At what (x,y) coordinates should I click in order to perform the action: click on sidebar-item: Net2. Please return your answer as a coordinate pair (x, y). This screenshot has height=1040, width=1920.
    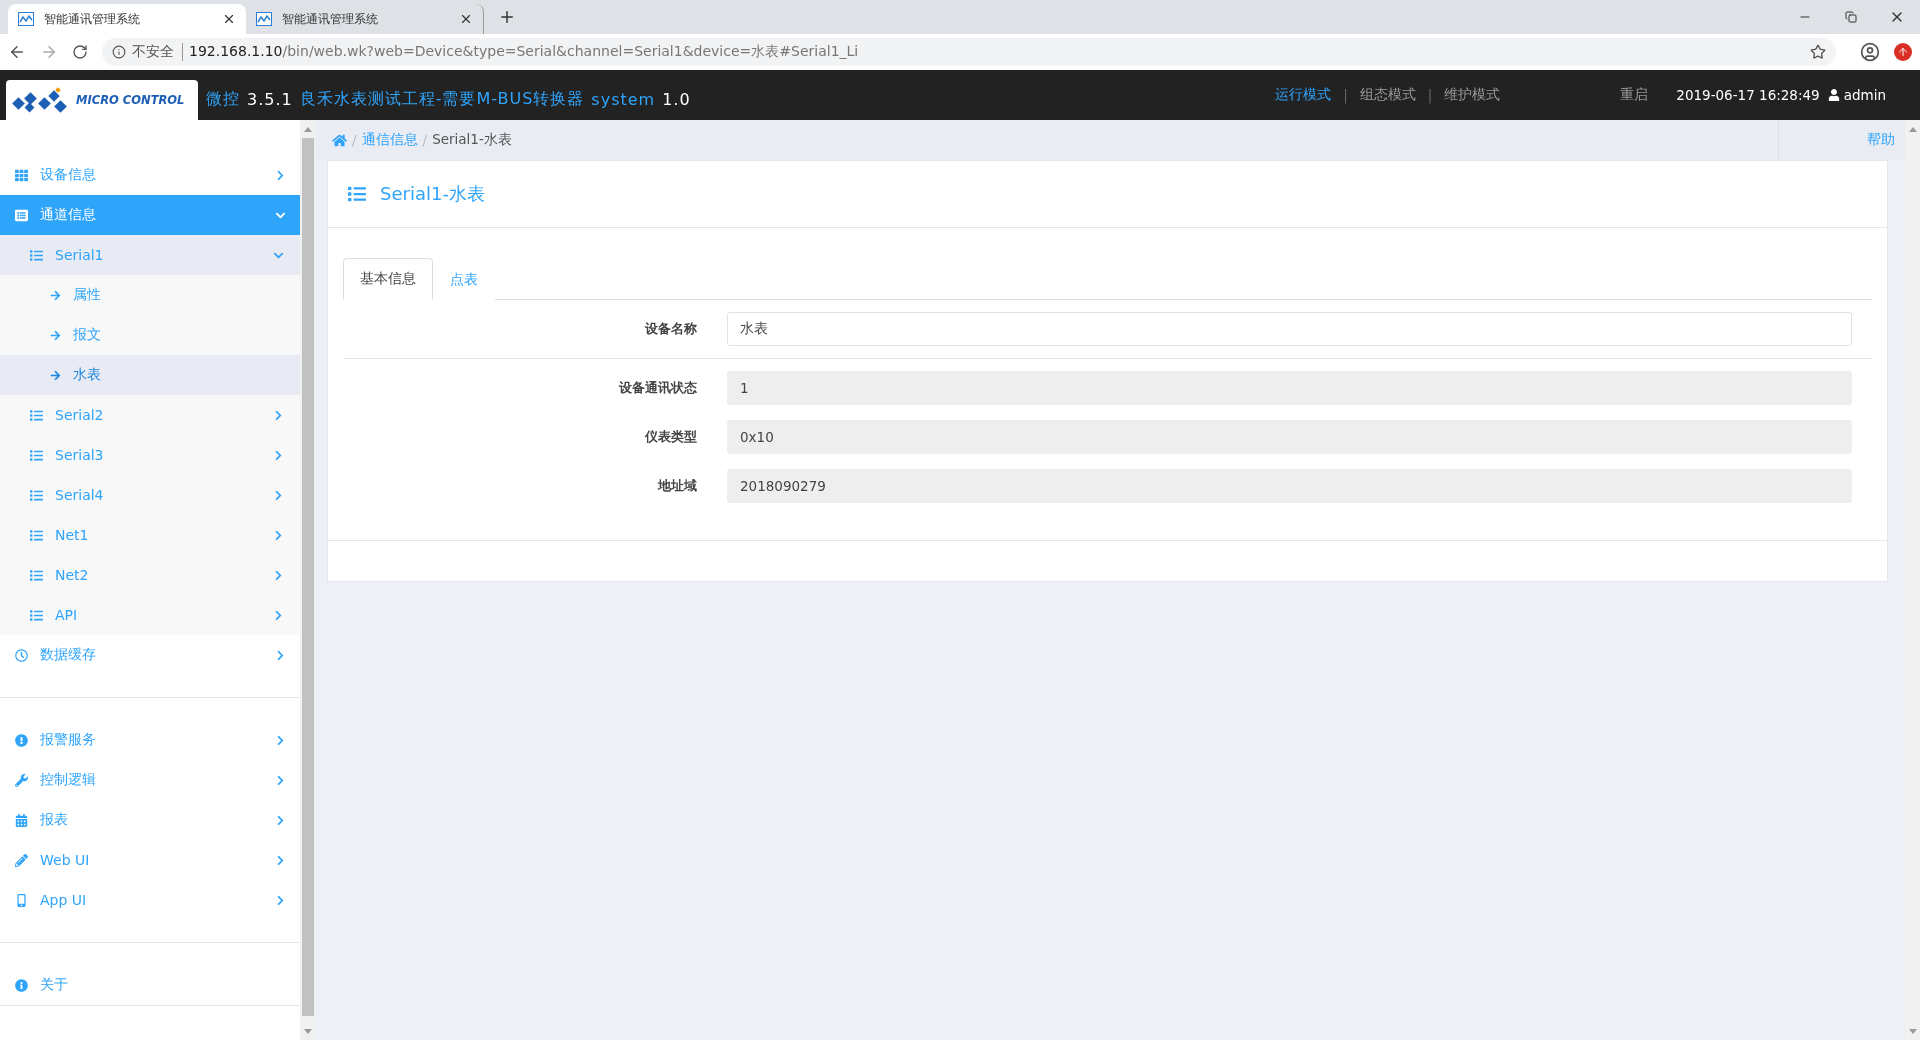
    Looking at the image, I should click on (150, 575).